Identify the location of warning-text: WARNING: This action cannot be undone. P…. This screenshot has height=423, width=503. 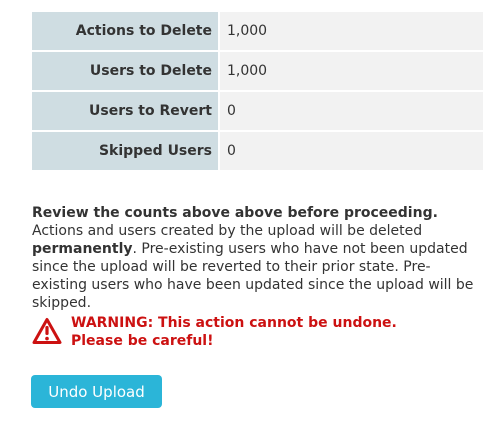
(234, 332).